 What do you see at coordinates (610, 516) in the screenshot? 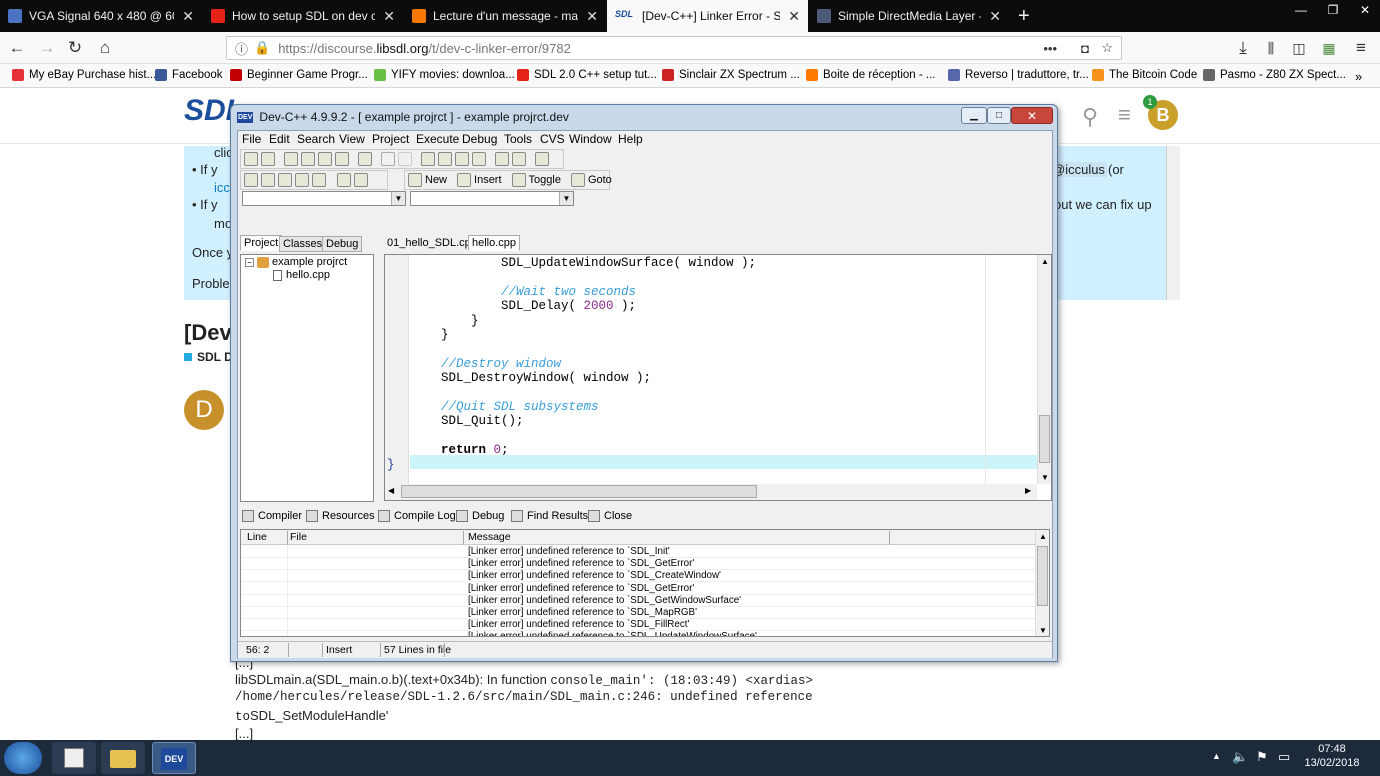
I see `tab-close: Close` at bounding box center [610, 516].